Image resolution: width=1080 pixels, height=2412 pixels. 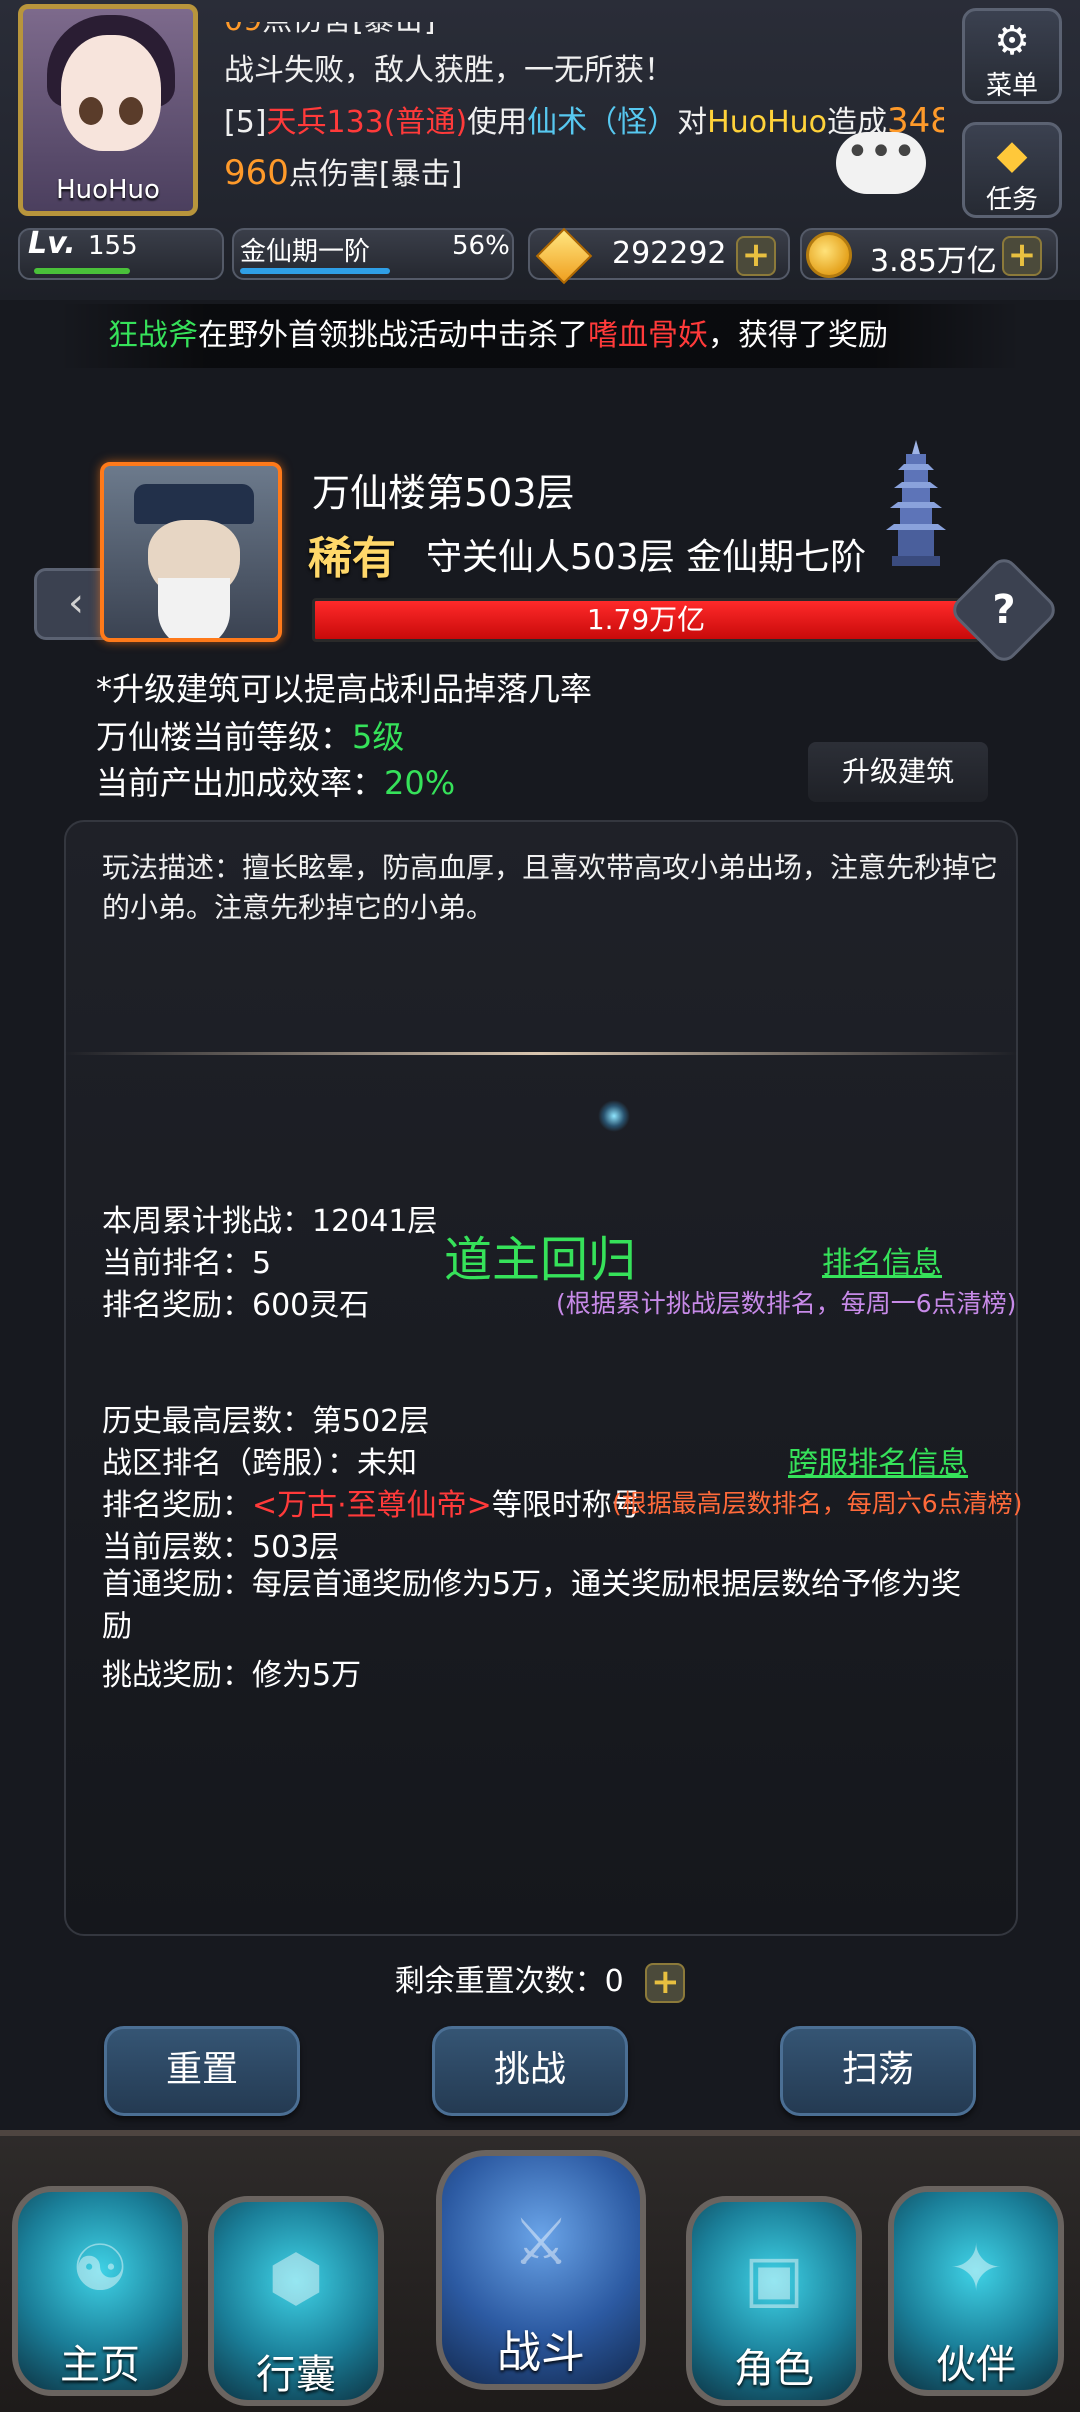 I want to click on chat-skill-name: 仙术（怪）, so click(x=602, y=122).